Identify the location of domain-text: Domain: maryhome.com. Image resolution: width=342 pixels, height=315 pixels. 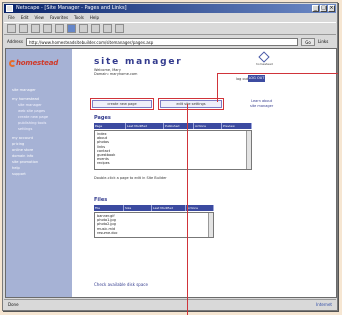
(116, 74).